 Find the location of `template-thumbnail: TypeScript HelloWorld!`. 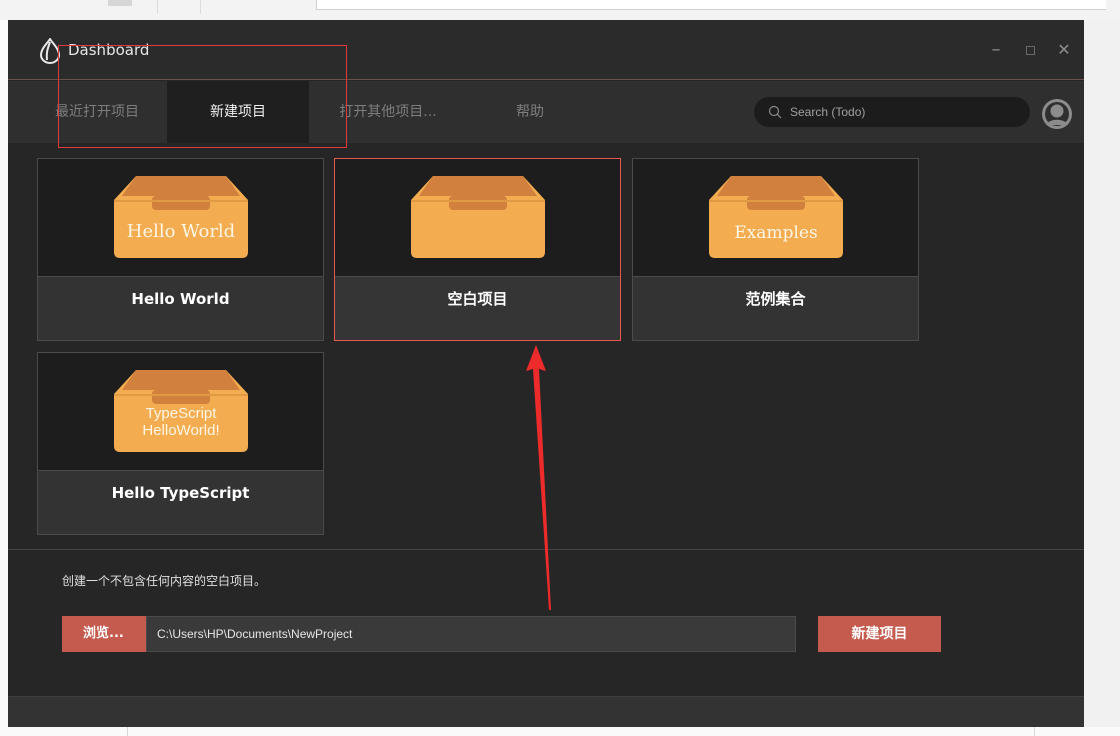

template-thumbnail: TypeScript HelloWorld! is located at coordinates (180, 411).